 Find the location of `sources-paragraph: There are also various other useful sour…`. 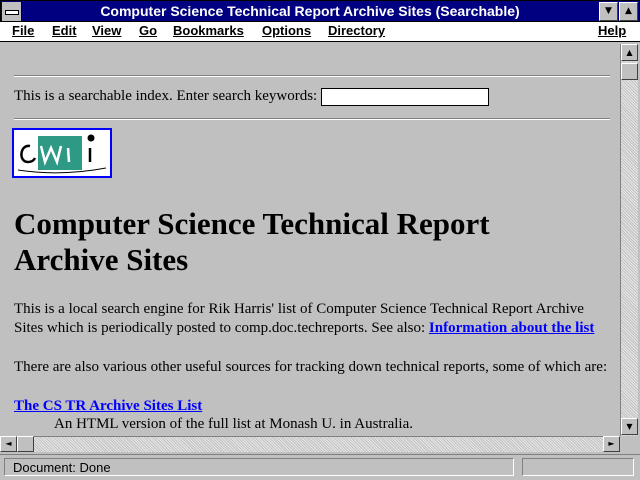

sources-paragraph: There are also various other useful sour… is located at coordinates (311, 367).